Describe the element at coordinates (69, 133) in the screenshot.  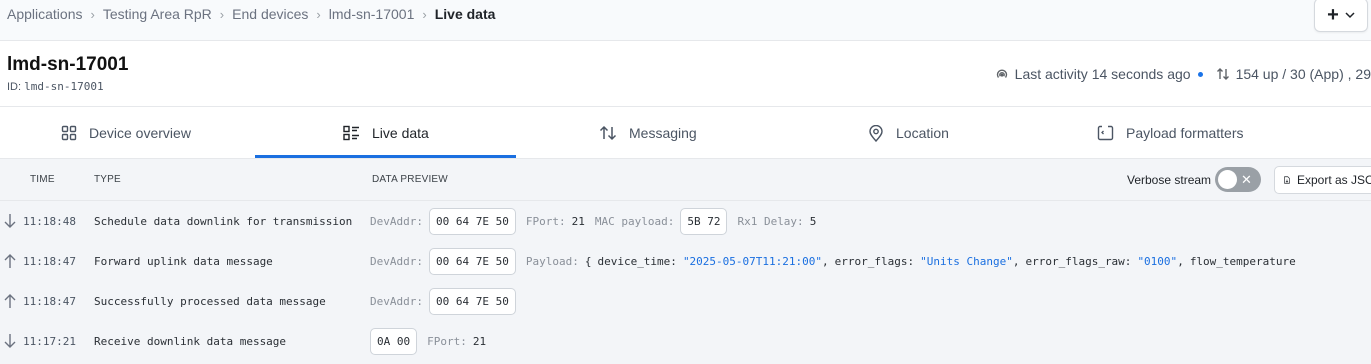
I see `grid-icon` at that location.